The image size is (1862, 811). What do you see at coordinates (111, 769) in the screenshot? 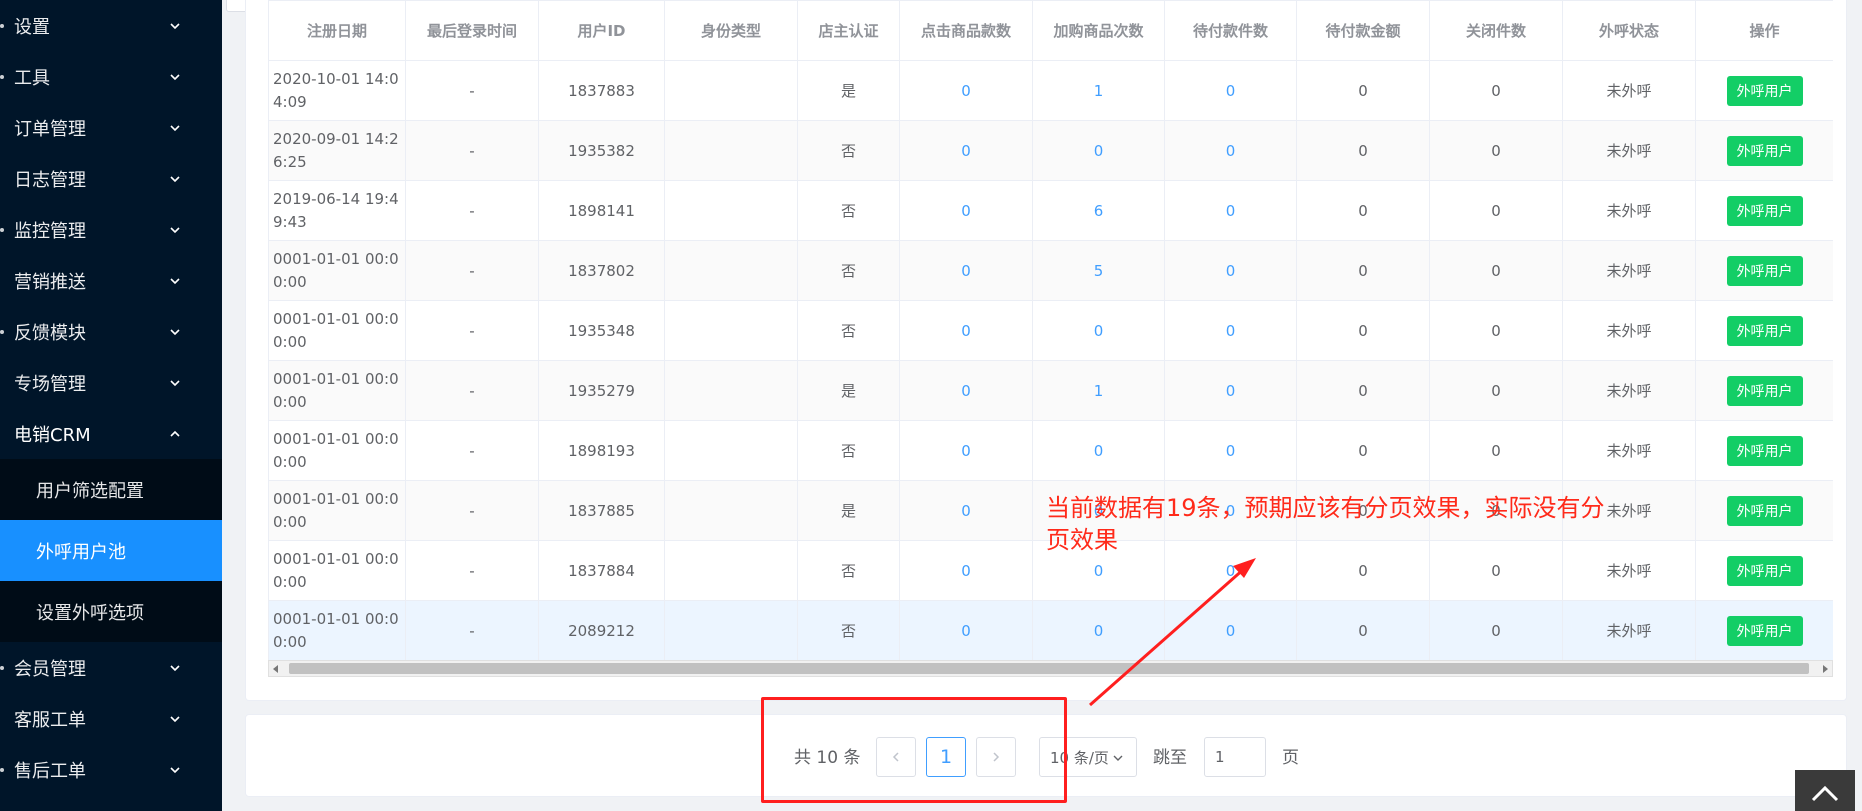
I see `sidebar-item-aftersales: 售后工单` at bounding box center [111, 769].